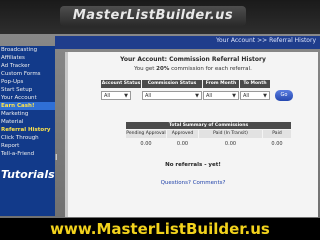 Image resolution: width=320 pixels, height=240 pixels. I want to click on mouse-cursor-icon: I, so click(56, 157).